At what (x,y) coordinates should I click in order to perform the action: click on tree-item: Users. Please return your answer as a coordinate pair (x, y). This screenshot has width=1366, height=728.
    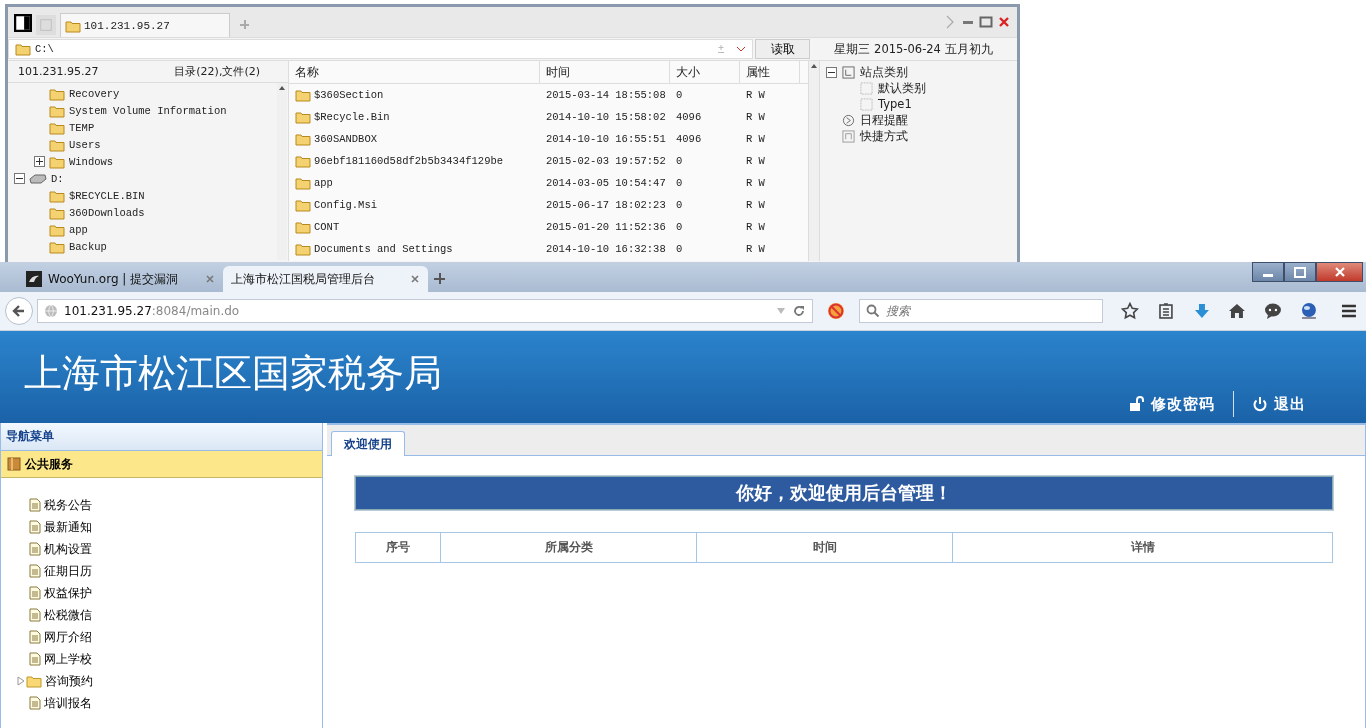
    Looking at the image, I should click on (54, 144).